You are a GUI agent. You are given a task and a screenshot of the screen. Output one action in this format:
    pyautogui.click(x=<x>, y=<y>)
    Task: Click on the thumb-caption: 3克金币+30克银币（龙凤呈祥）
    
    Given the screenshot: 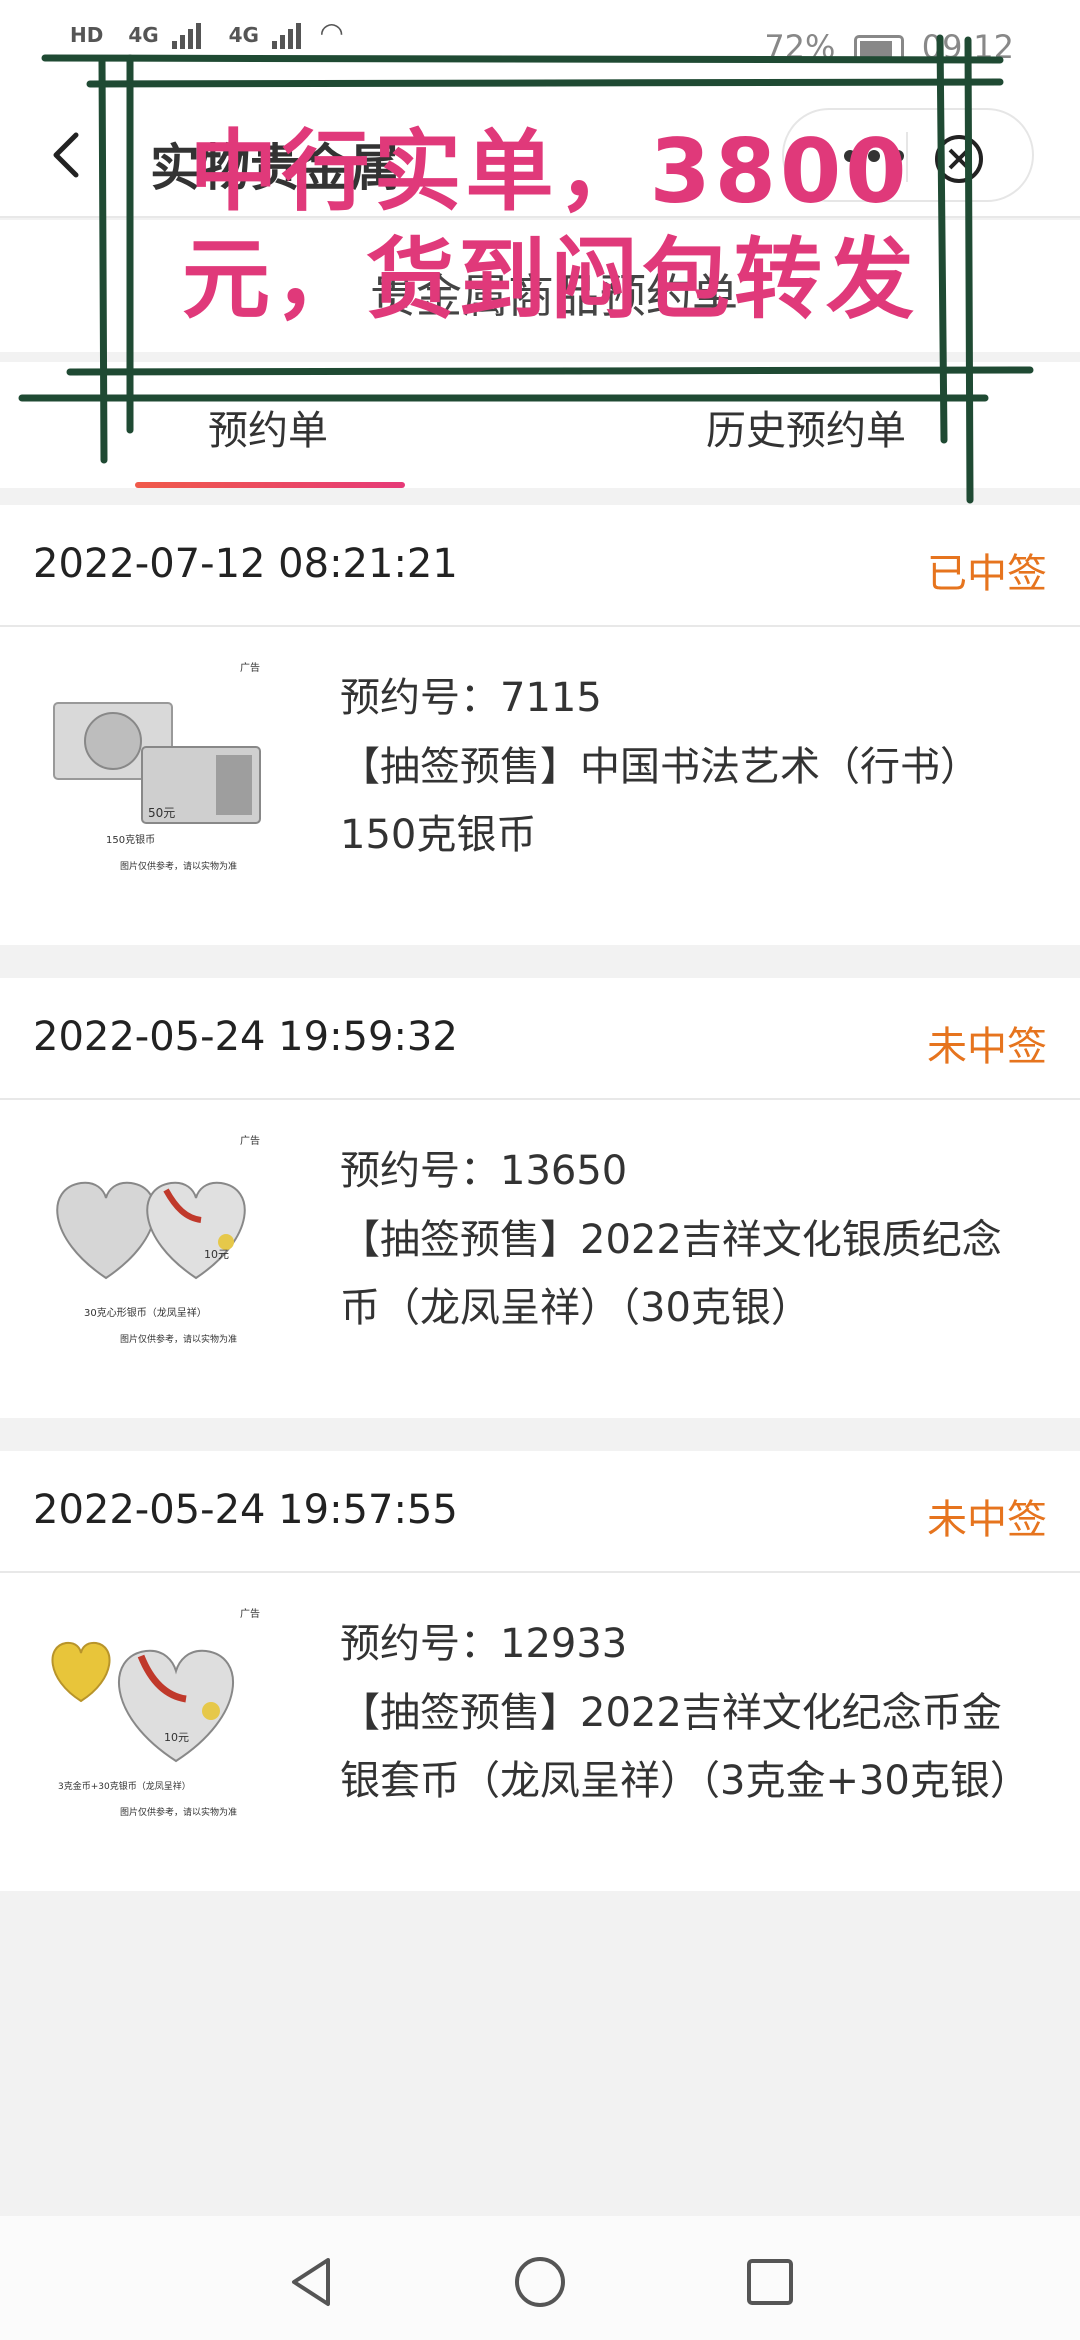 What is the action you would take?
    pyautogui.click(x=124, y=1786)
    